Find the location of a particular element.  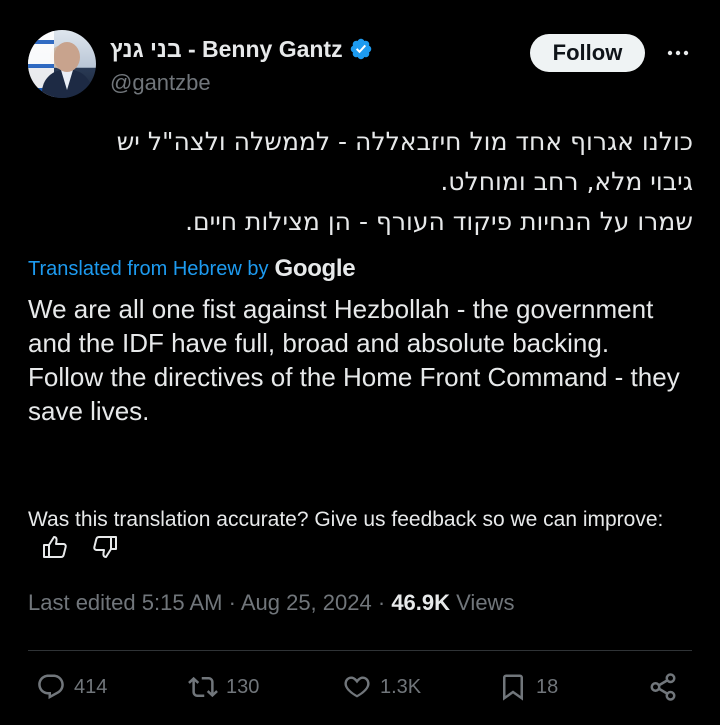

translated-from-link: Translated from Hebrew by is located at coordinates (148, 269).